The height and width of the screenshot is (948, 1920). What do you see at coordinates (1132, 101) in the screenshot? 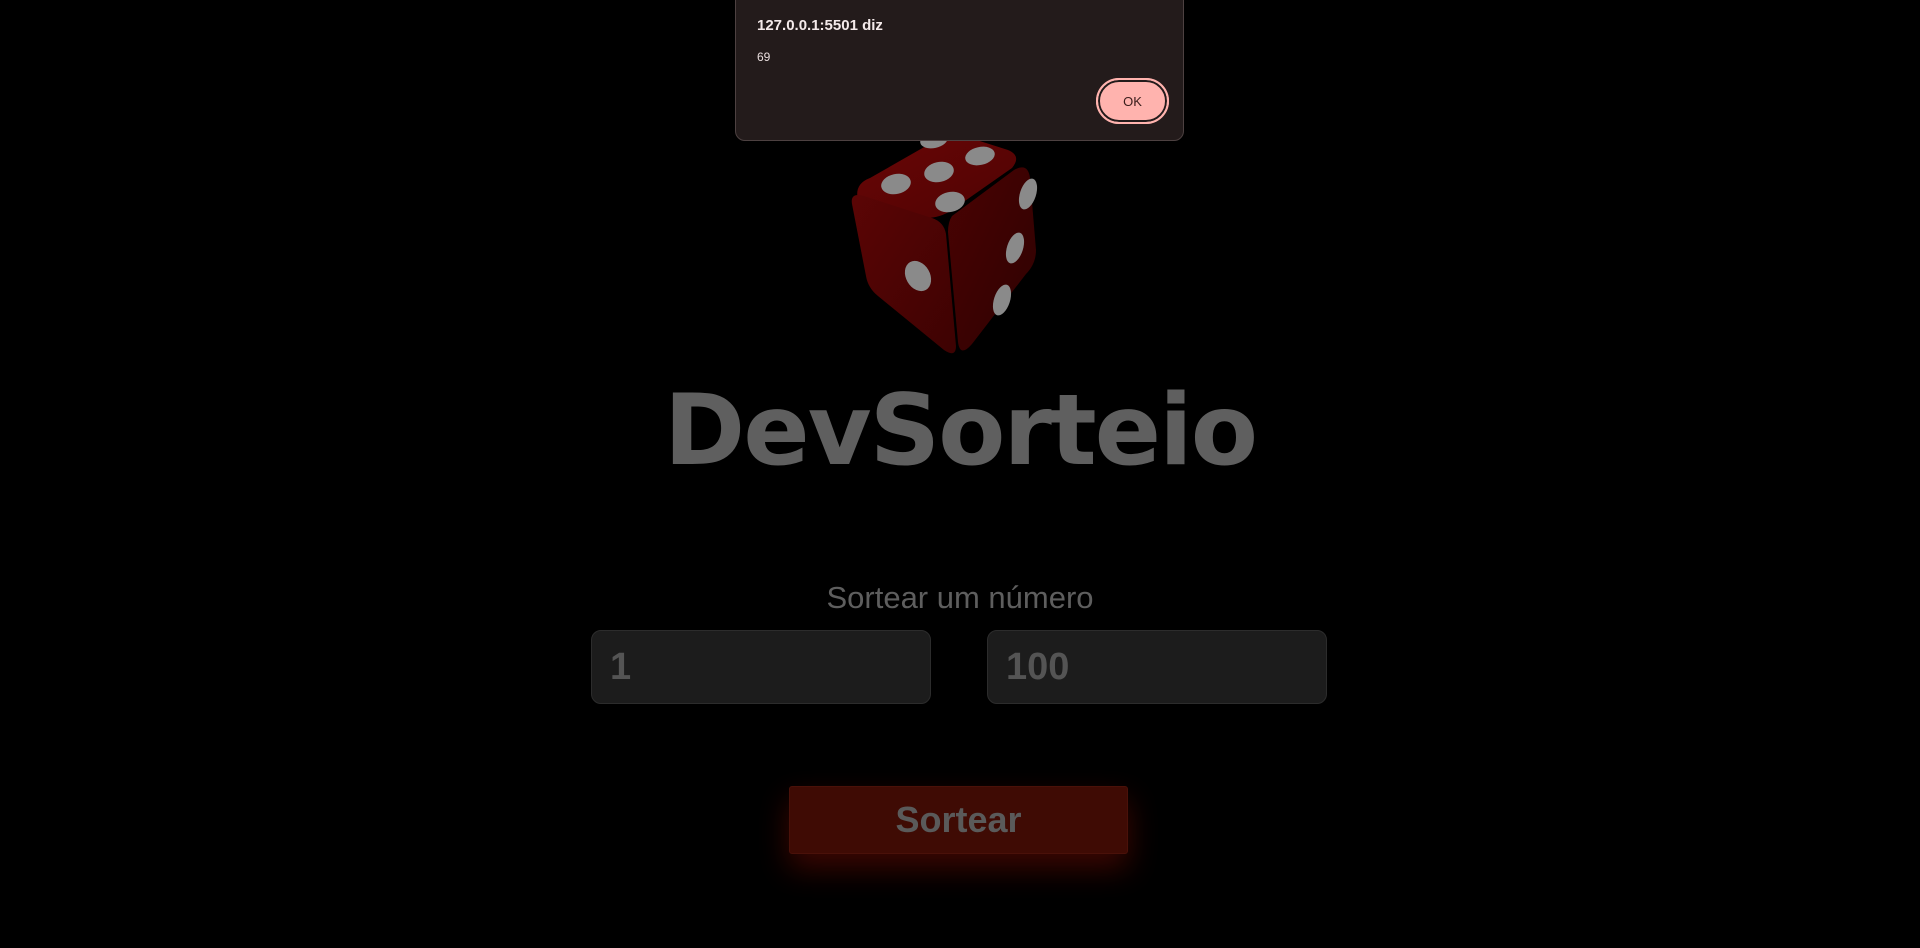
I see `alert-ok-button: OK` at bounding box center [1132, 101].